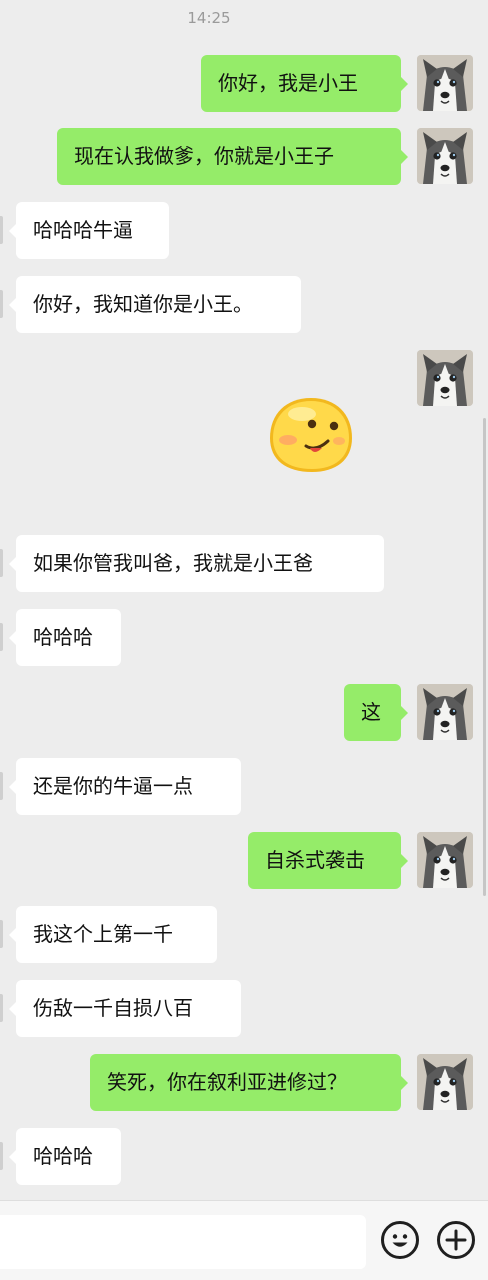 The height and width of the screenshot is (1280, 488). I want to click on outgoing-message-bubble: 现在认我做爹，你就是小王子, so click(232, 156).